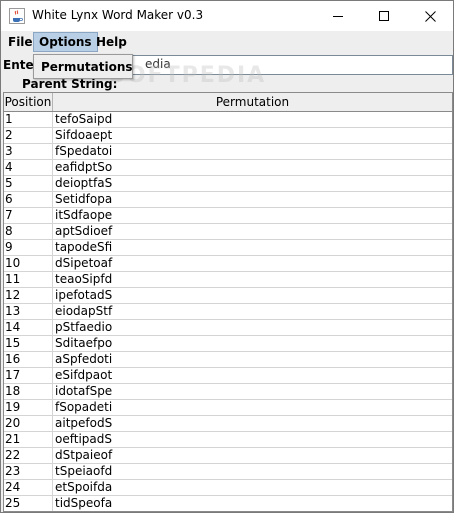 This screenshot has width=454, height=513. What do you see at coordinates (84, 183) in the screenshot?
I see `cell-permutation: deioptfaS` at bounding box center [84, 183].